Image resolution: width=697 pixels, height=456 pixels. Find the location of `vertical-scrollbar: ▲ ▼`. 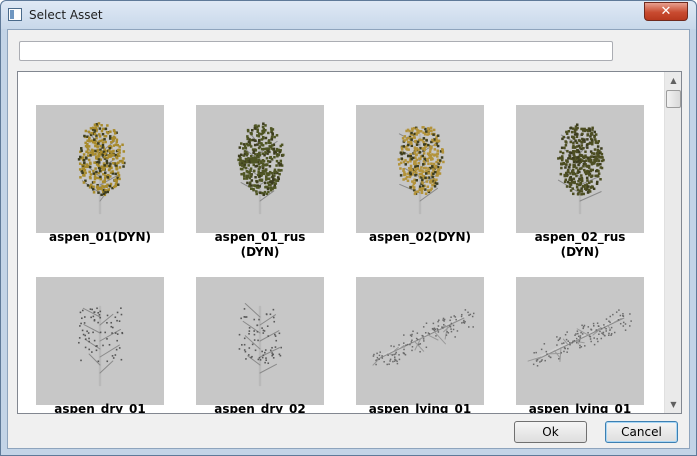

vertical-scrollbar: ▲ ▼ is located at coordinates (672, 242).